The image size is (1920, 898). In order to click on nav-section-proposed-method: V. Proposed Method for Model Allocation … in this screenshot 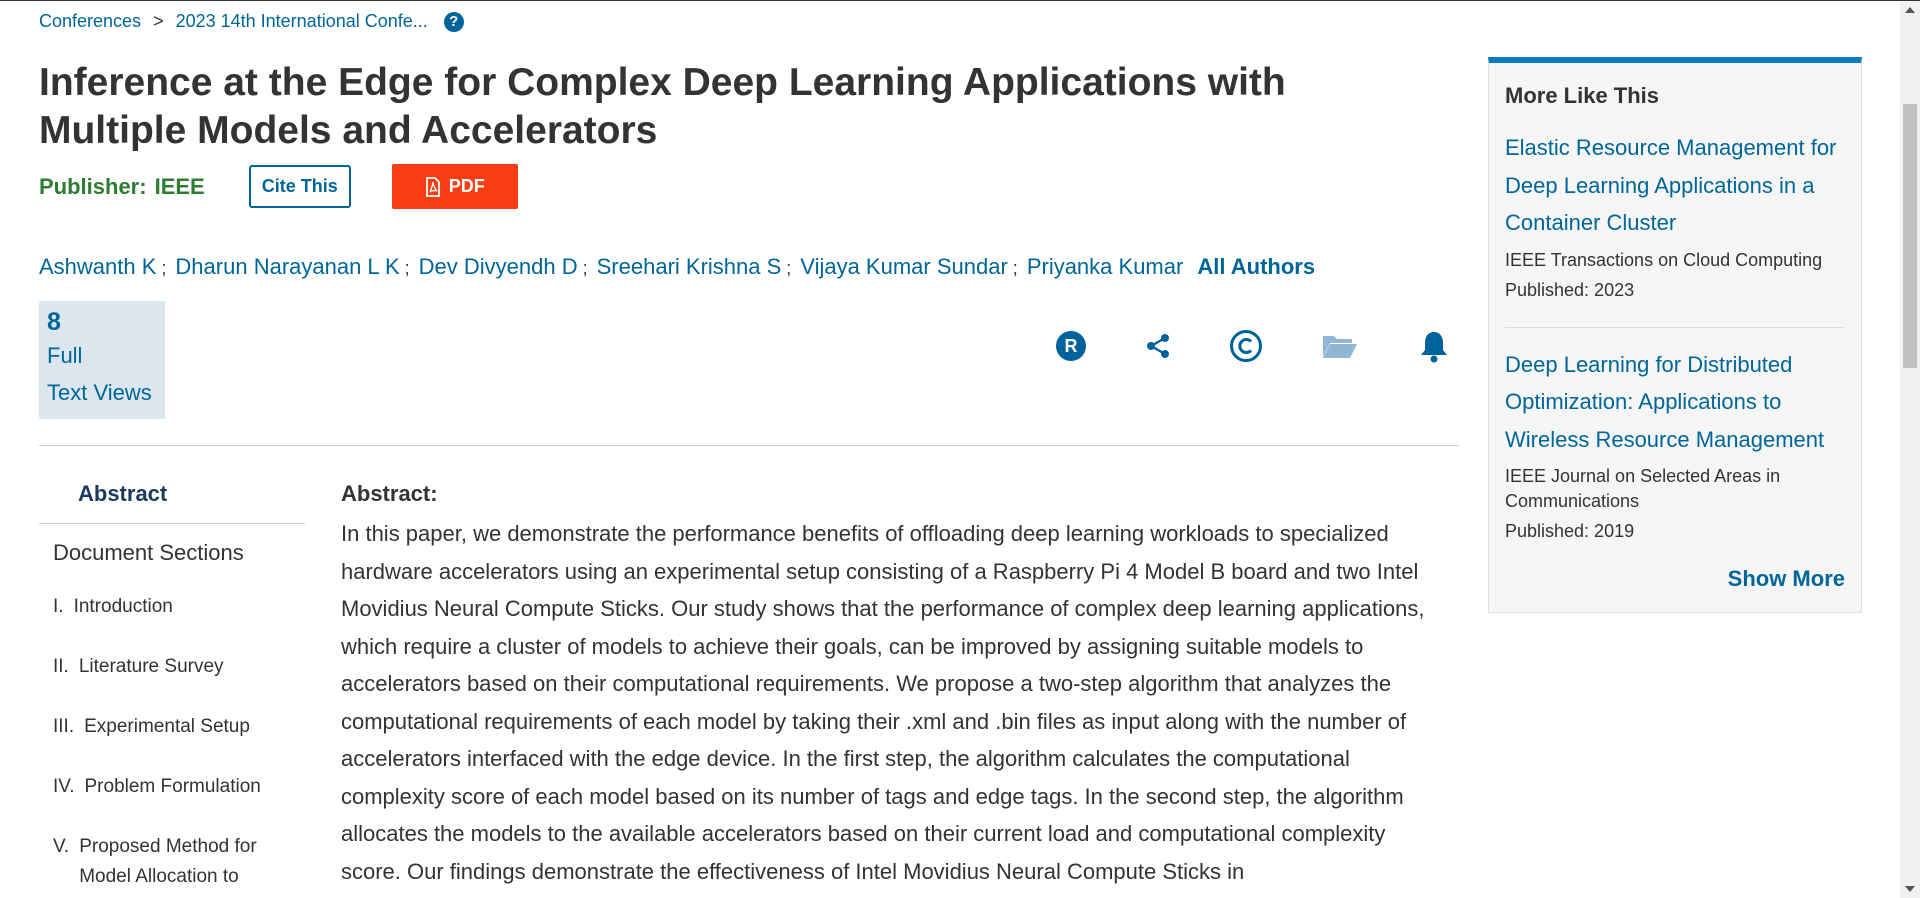, I will do `click(161, 862)`.